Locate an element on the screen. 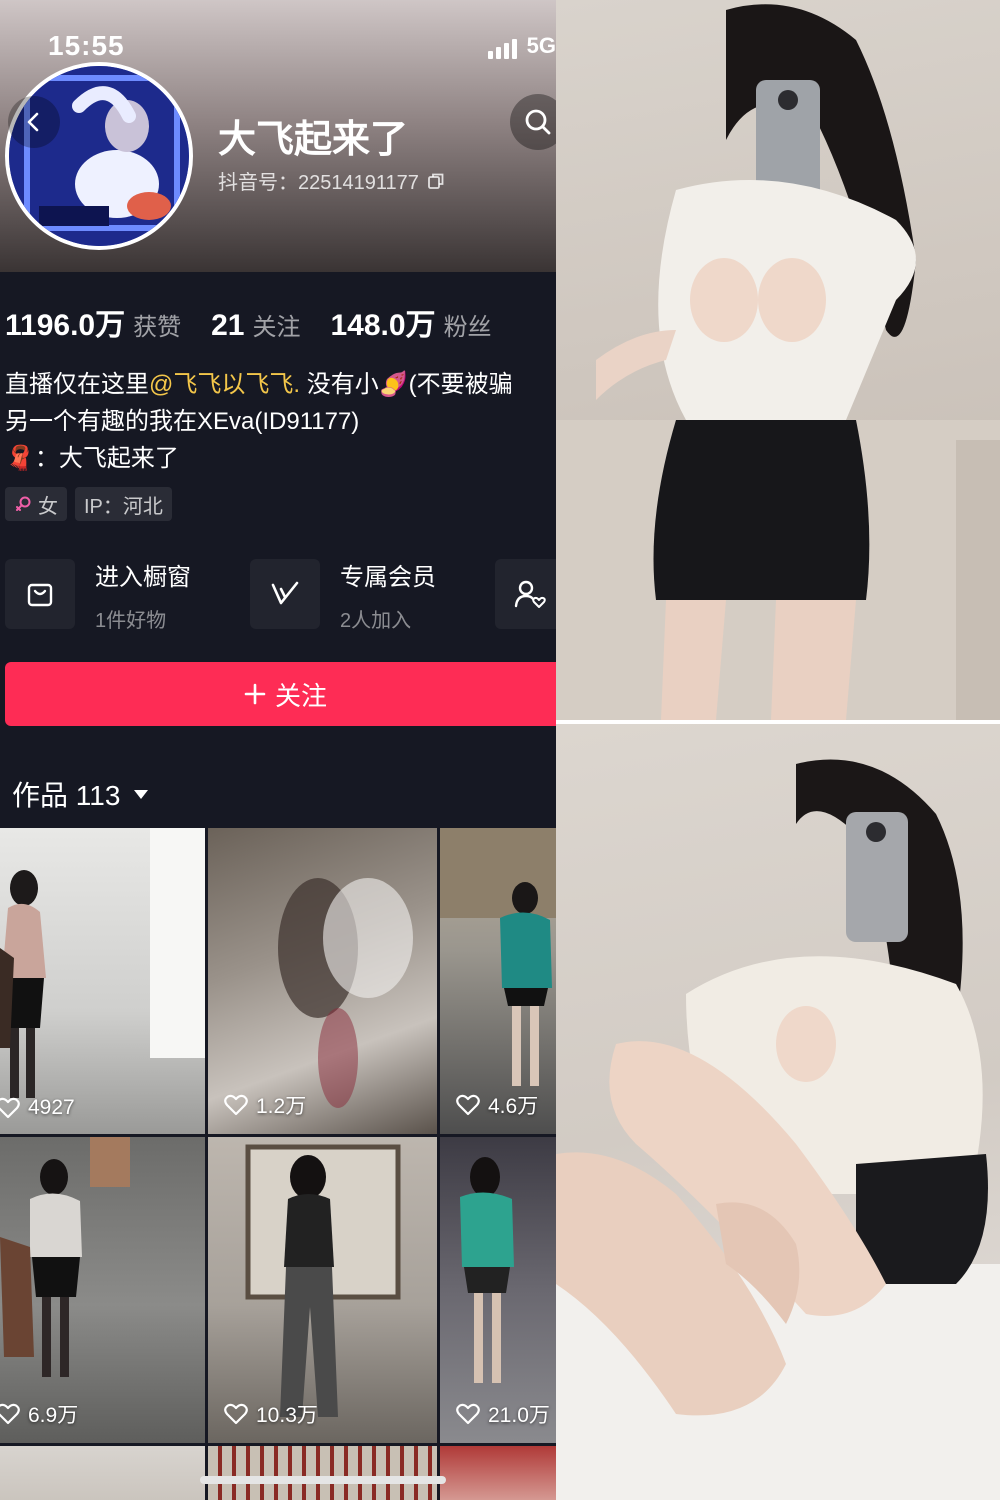  bio-text: 直播仅在这里 is located at coordinates (77, 384).